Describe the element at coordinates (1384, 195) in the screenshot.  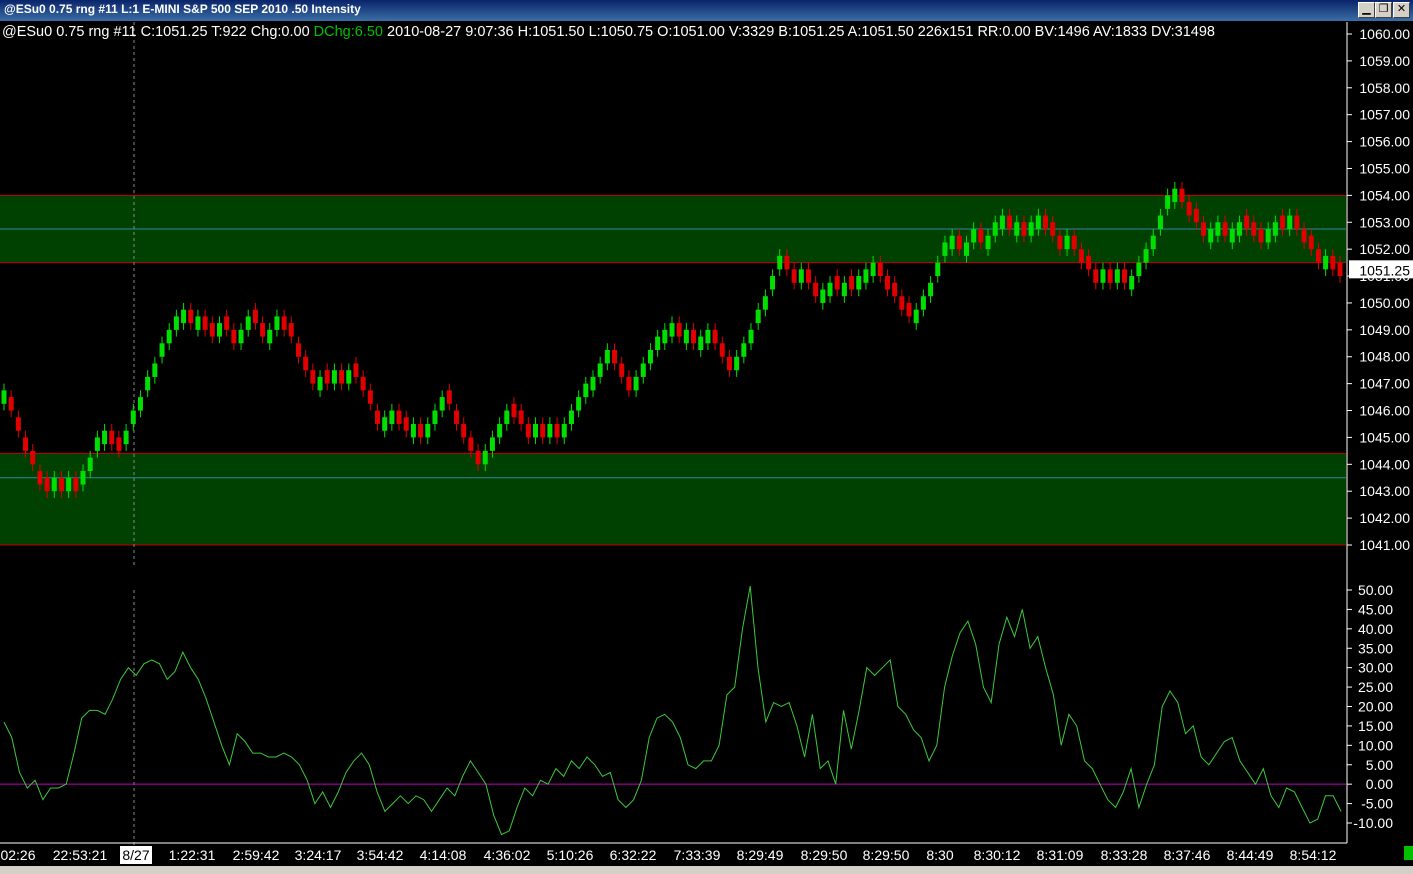
I see `price-tick-label: 1054.00` at that location.